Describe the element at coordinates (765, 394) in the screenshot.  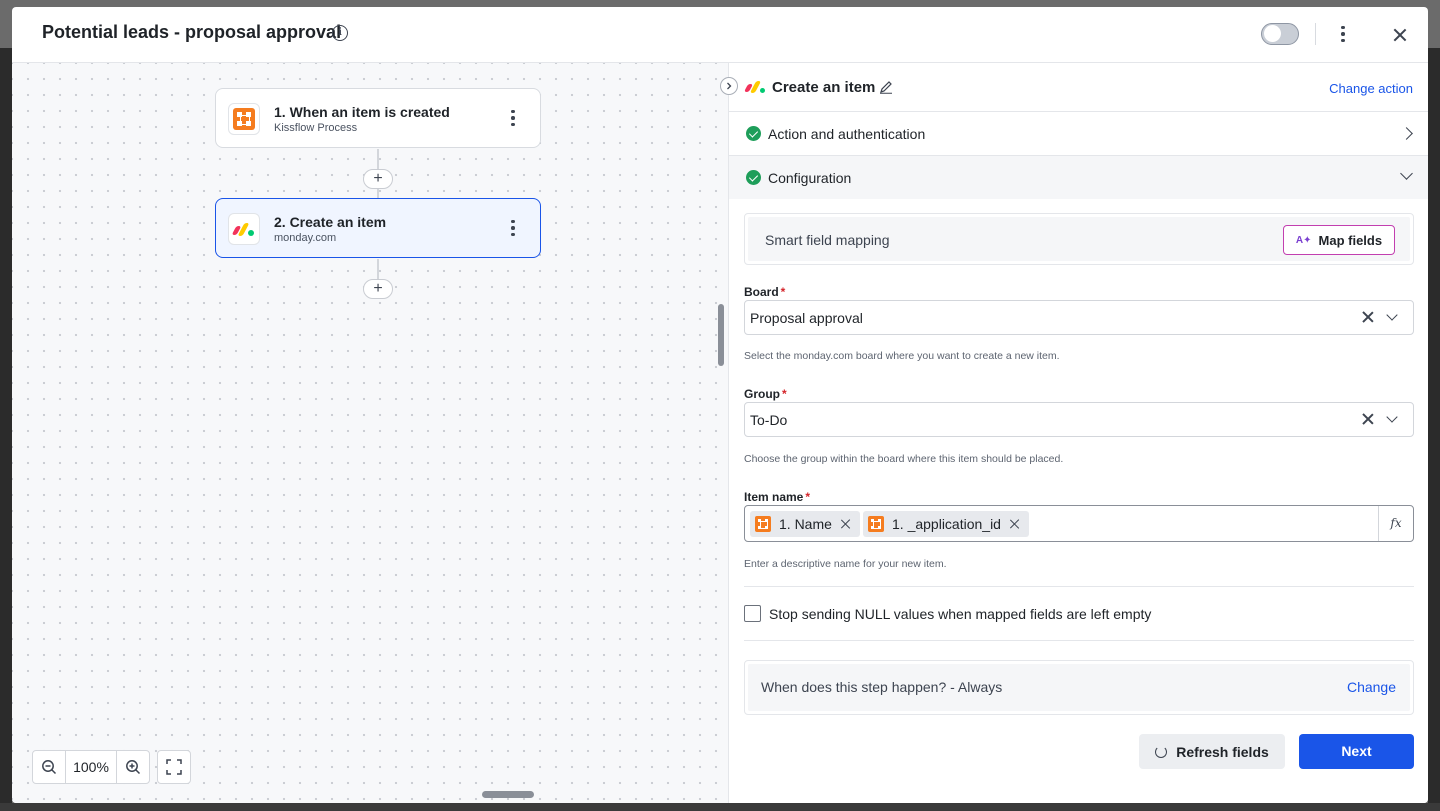
I see `group-label: Group *` at that location.